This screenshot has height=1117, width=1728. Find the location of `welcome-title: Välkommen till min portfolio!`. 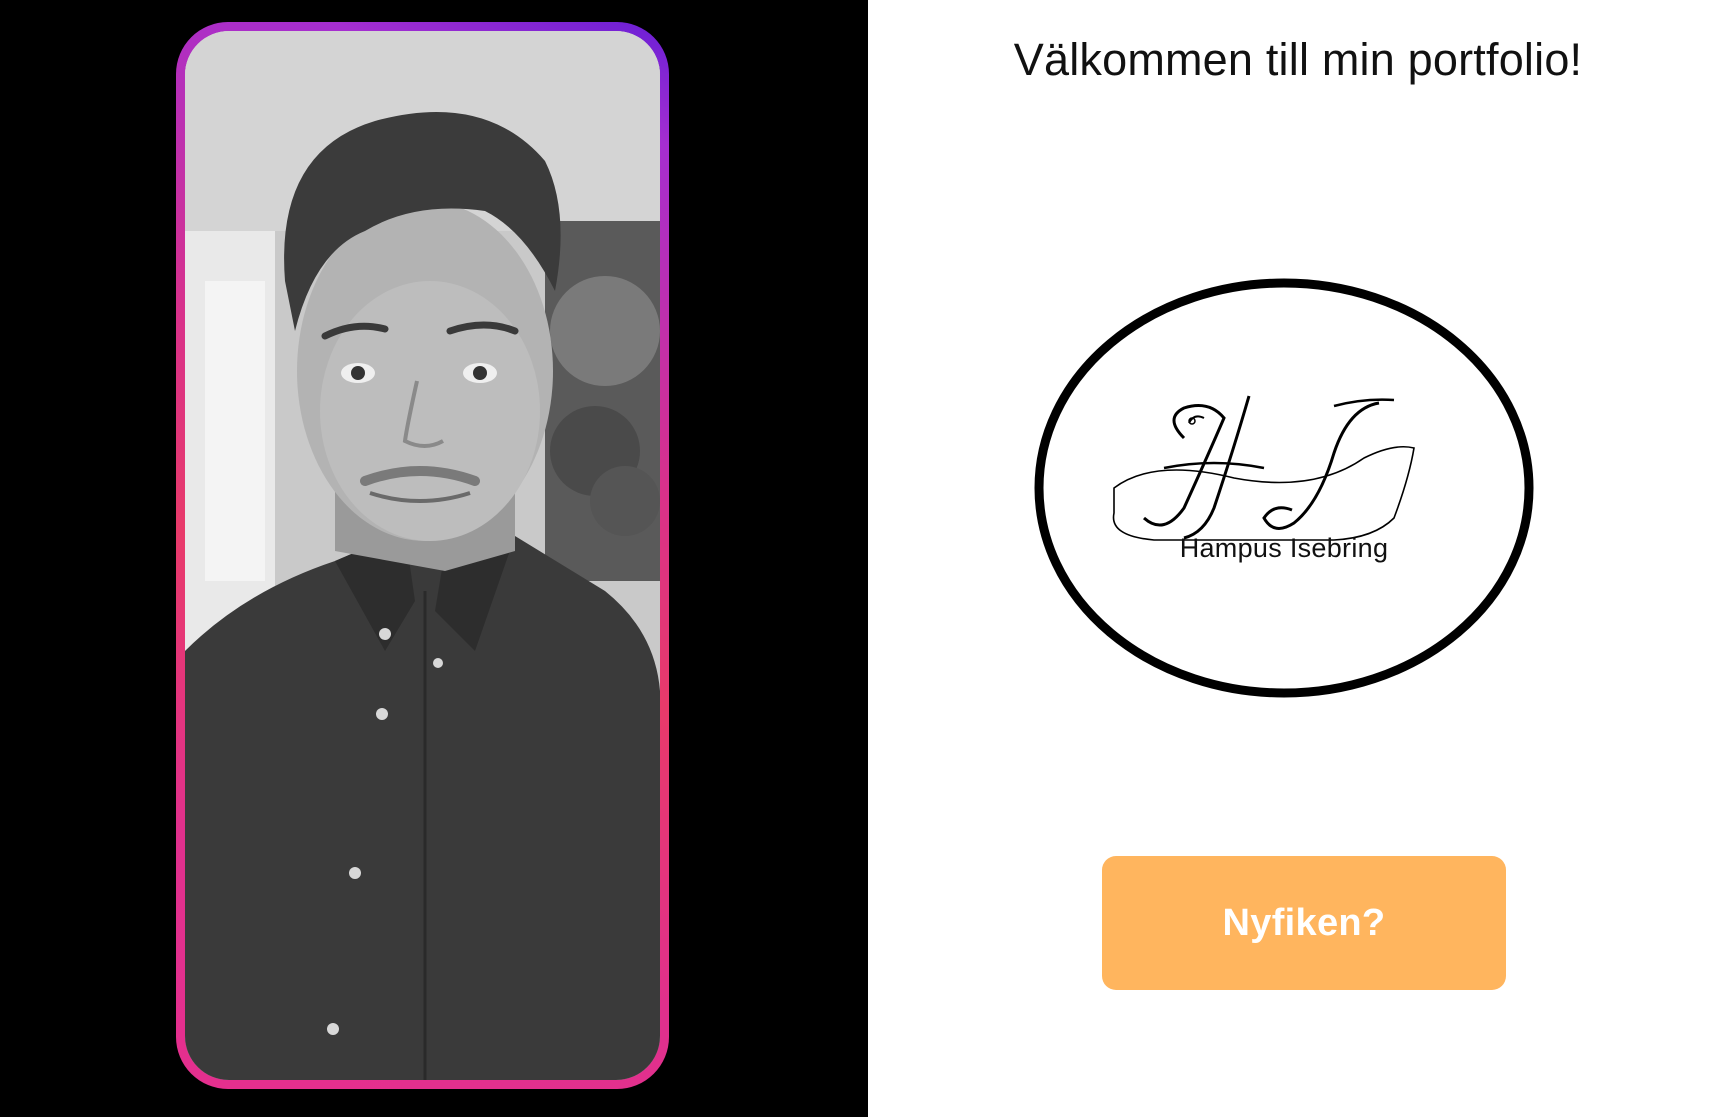

welcome-title: Välkommen till min portfolio! is located at coordinates (1298, 59).